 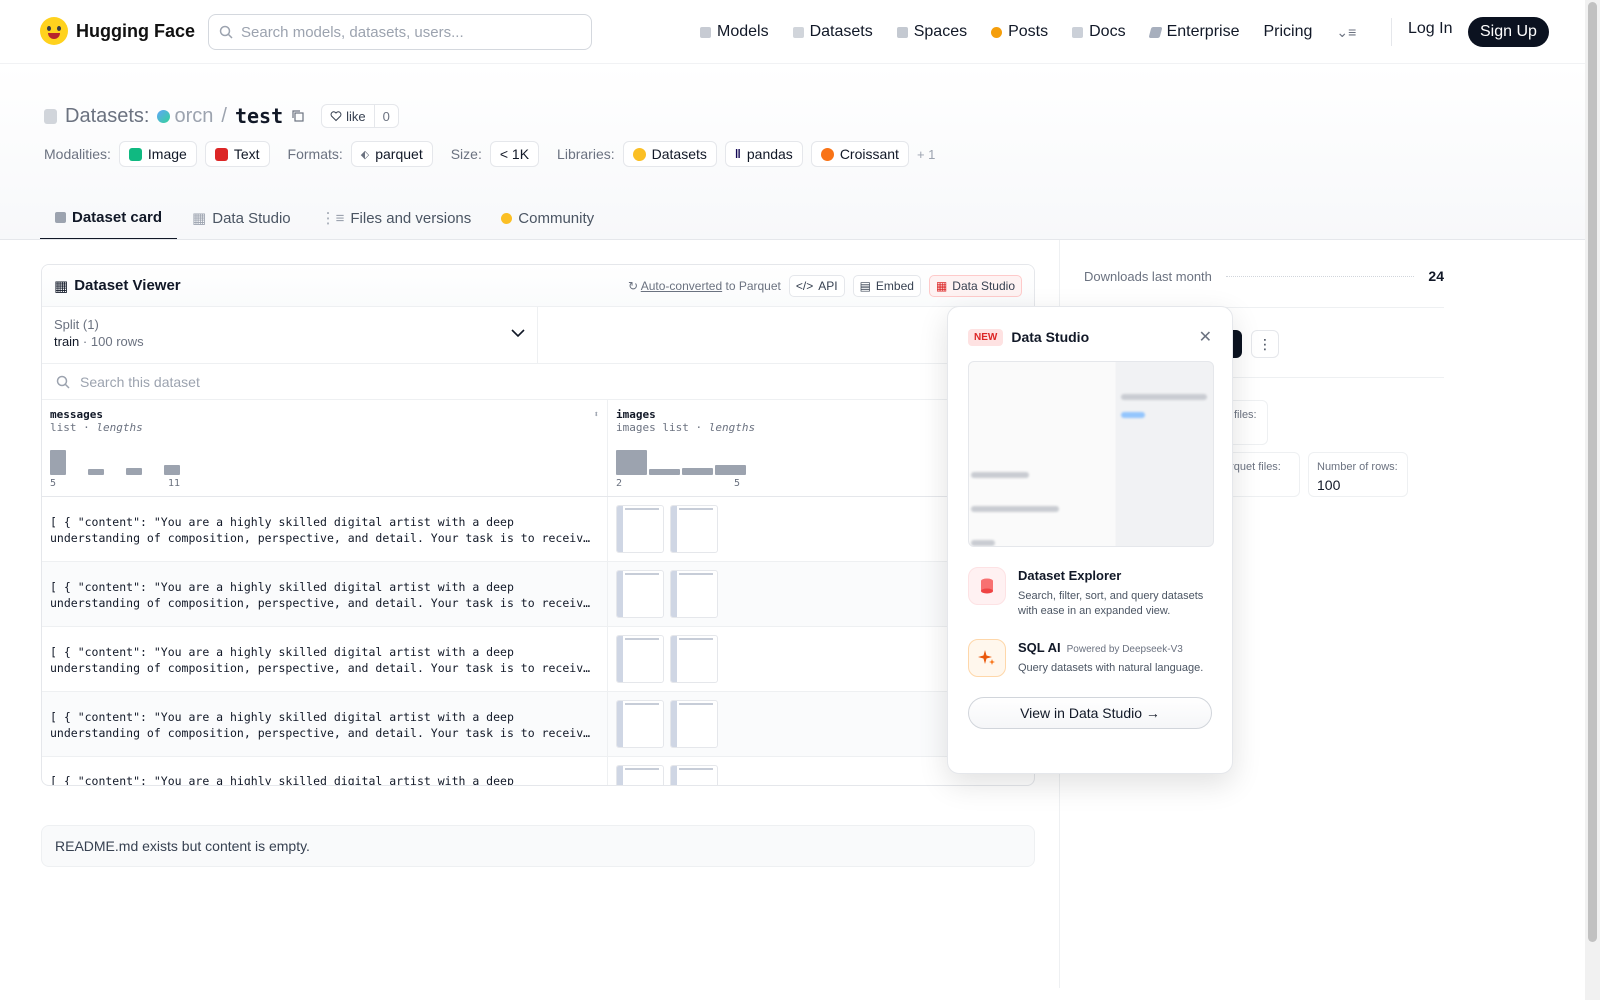 What do you see at coordinates (360, 116) in the screenshot?
I see `like-button: like 0` at bounding box center [360, 116].